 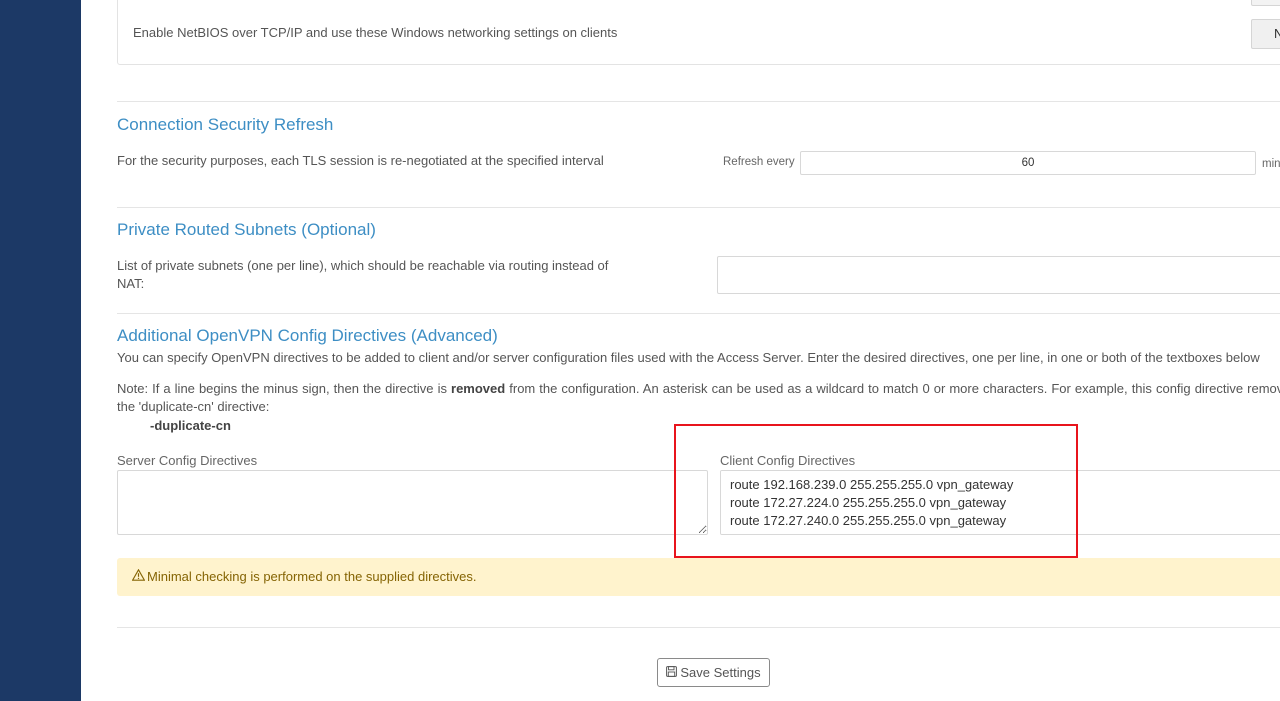 What do you see at coordinates (412, 502) in the screenshot?
I see `server-config-textarea` at bounding box center [412, 502].